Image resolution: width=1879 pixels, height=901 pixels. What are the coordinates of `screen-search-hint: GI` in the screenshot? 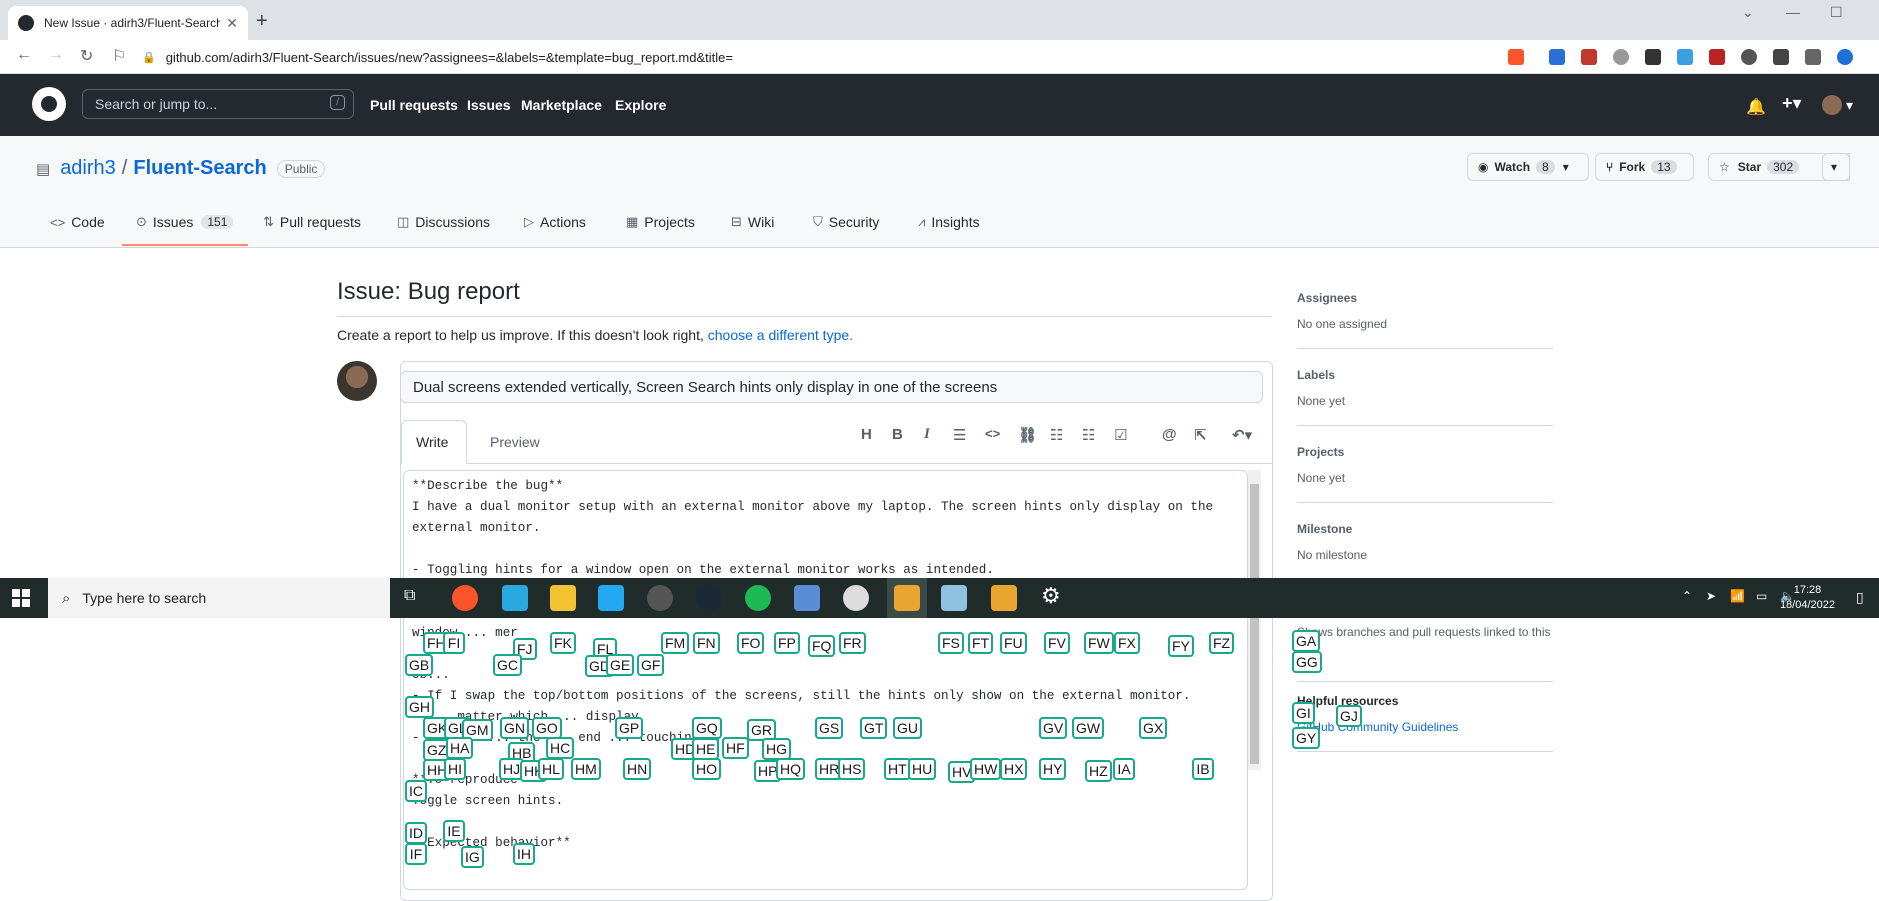 It's located at (1303, 713).